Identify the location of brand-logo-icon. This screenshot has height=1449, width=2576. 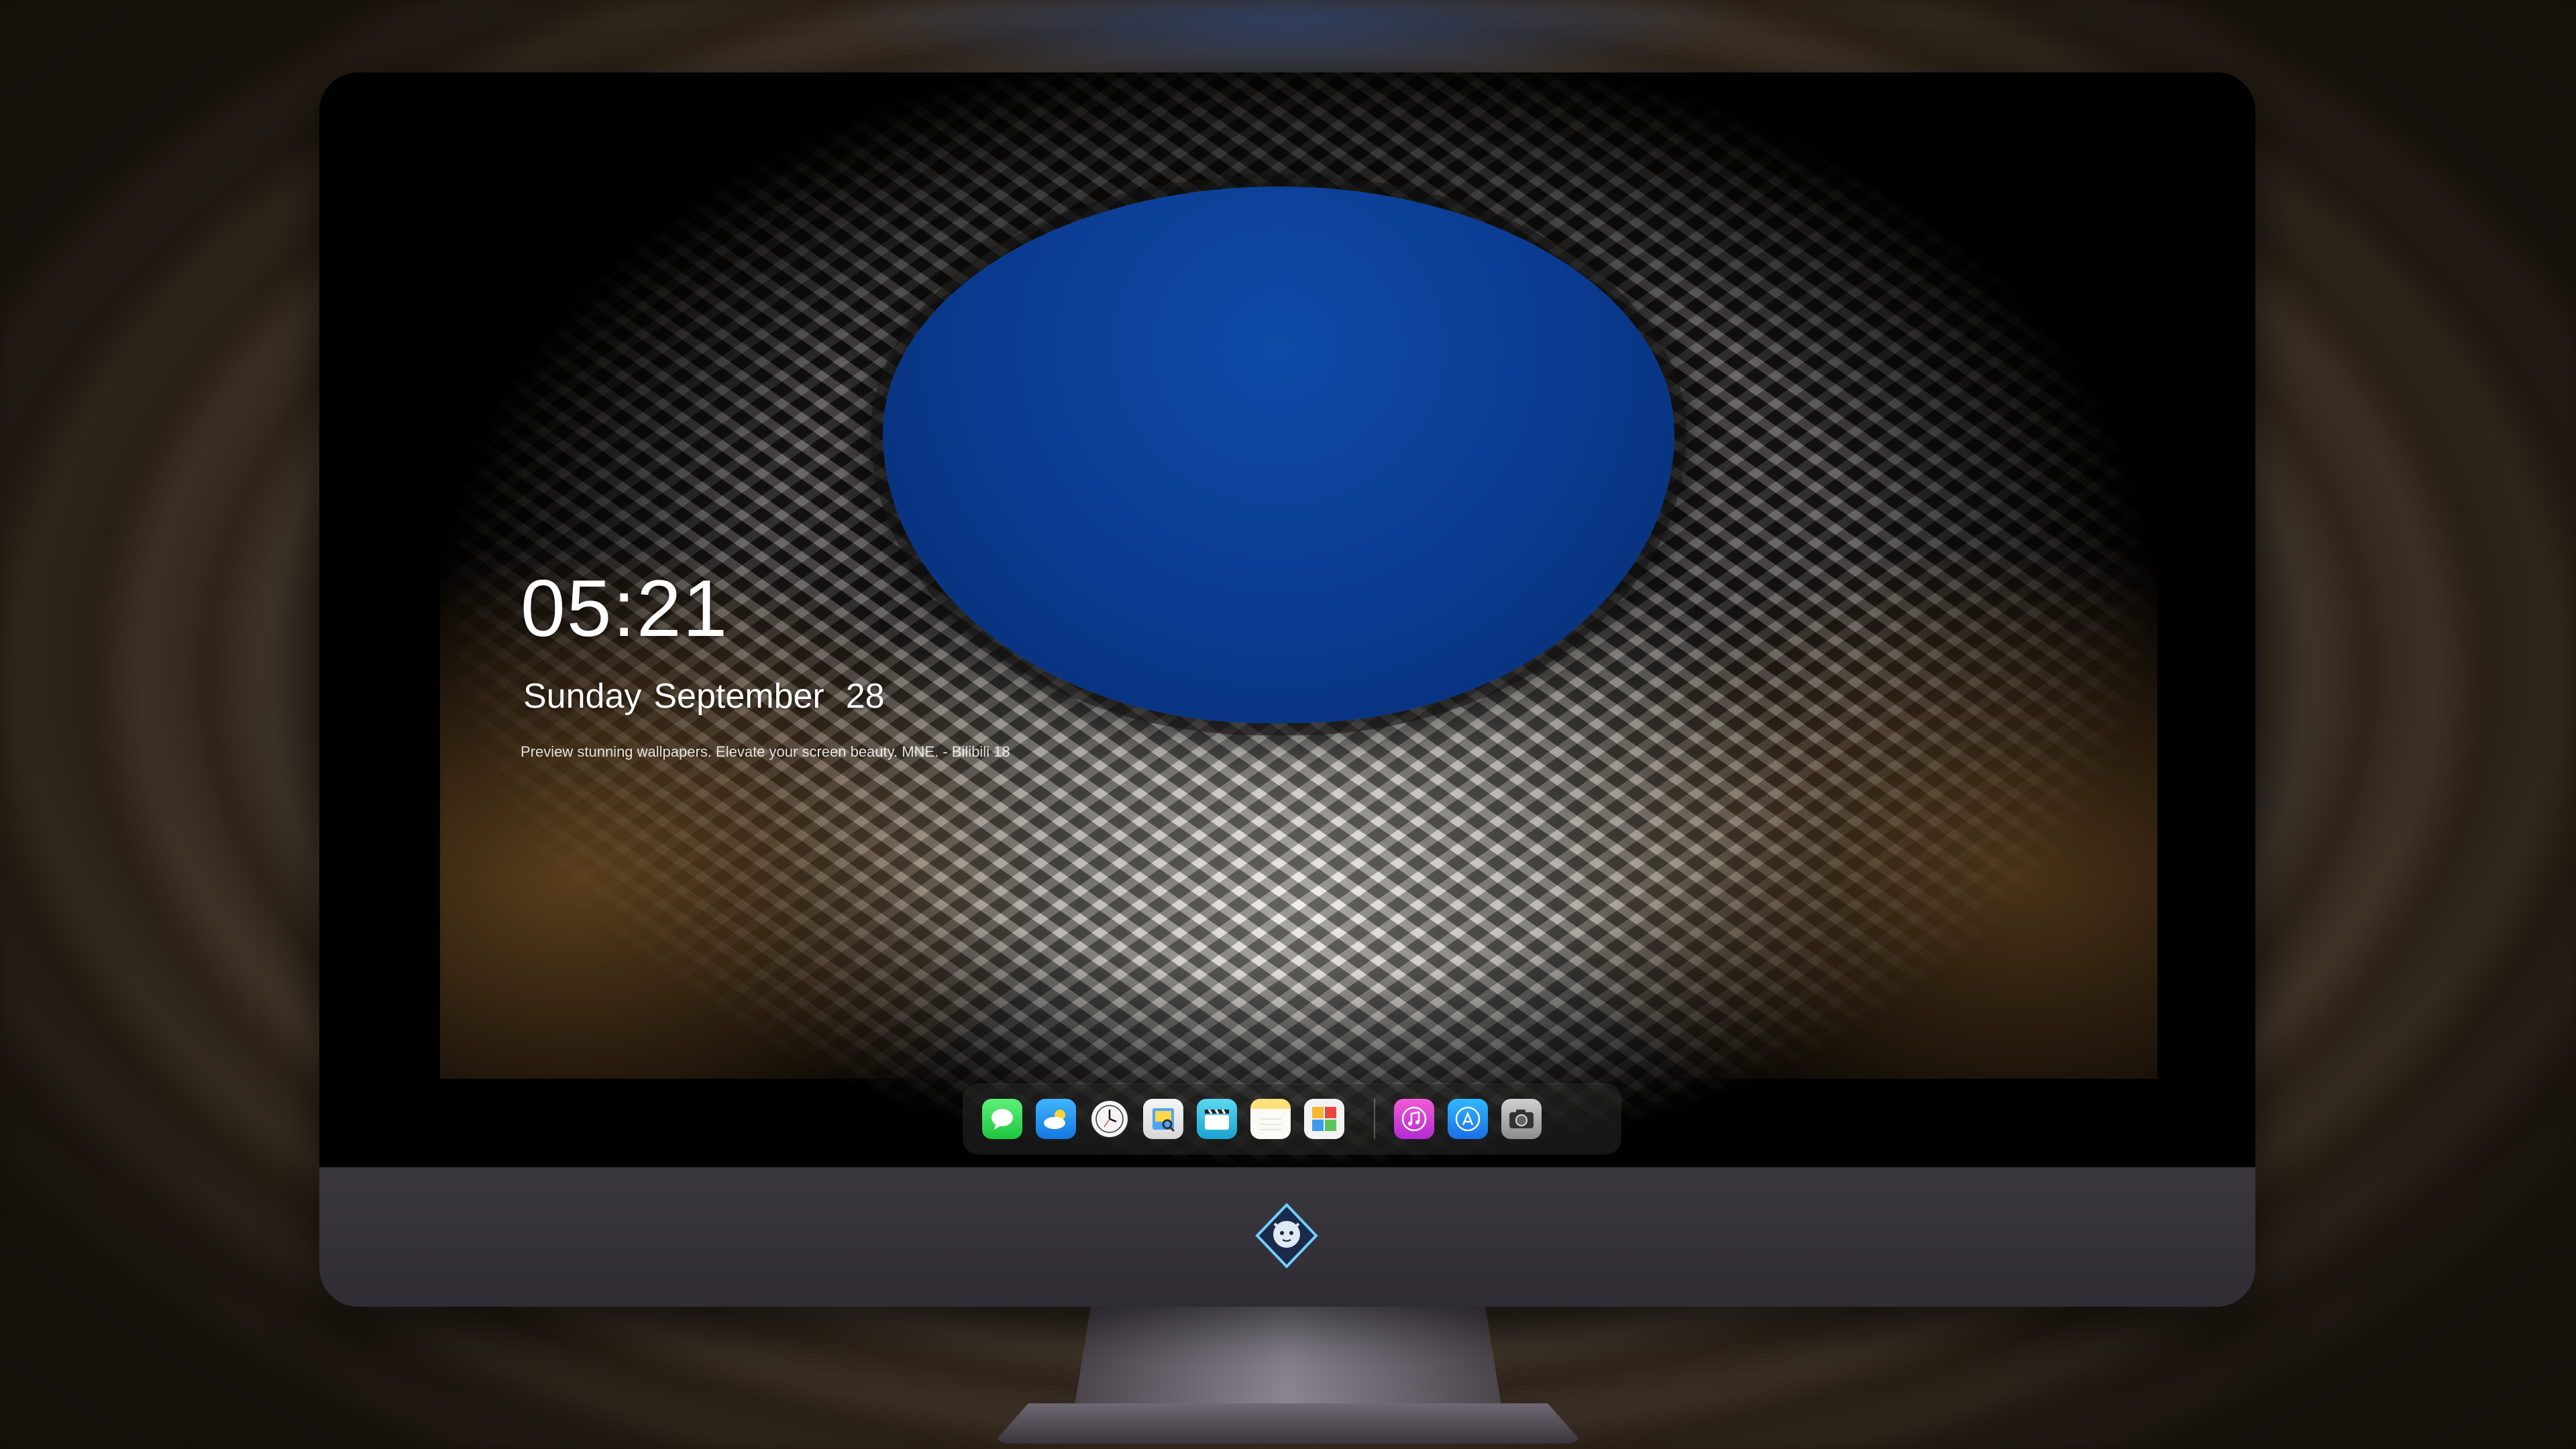
(1286, 1235).